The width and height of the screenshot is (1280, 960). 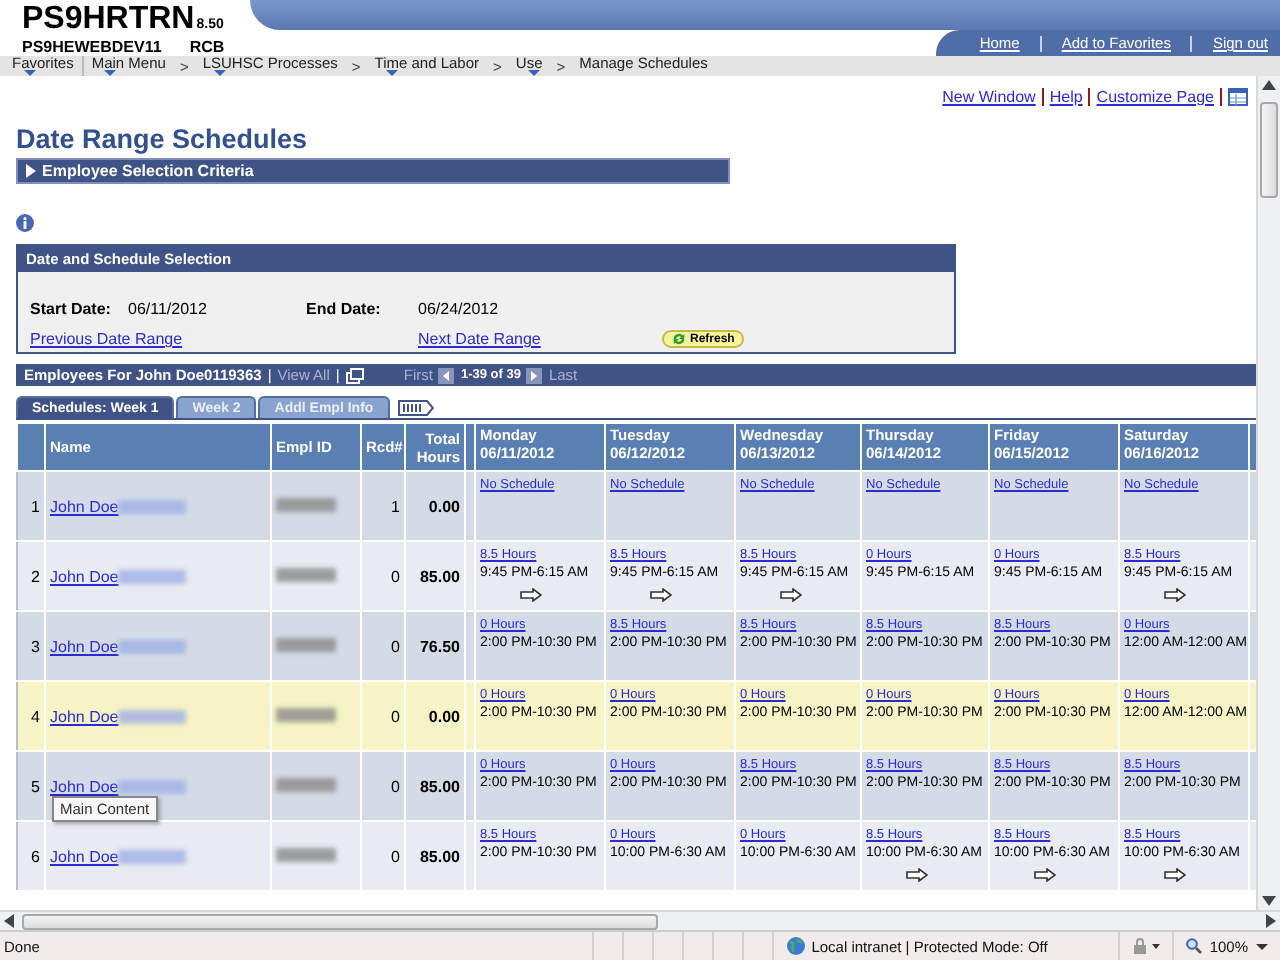 I want to click on row-number: 1, so click(x=31, y=506).